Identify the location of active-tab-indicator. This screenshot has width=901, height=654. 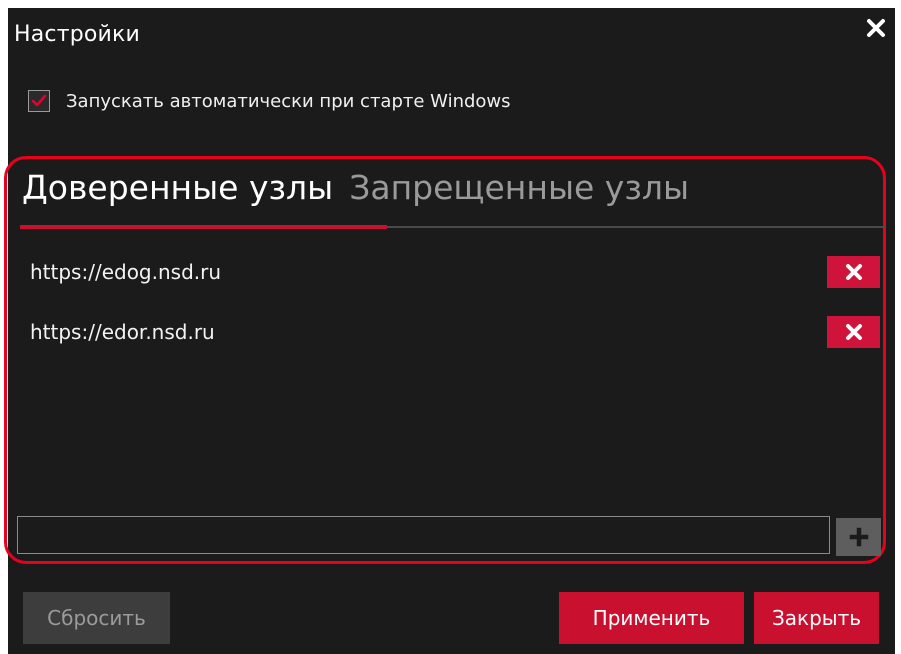
(203, 227).